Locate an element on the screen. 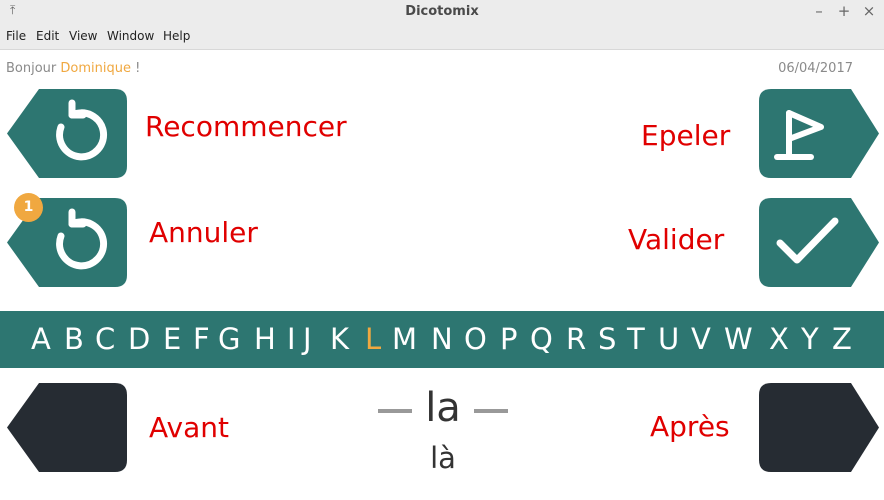 The height and width of the screenshot is (500, 884). letter-e: E is located at coordinates (172, 339).